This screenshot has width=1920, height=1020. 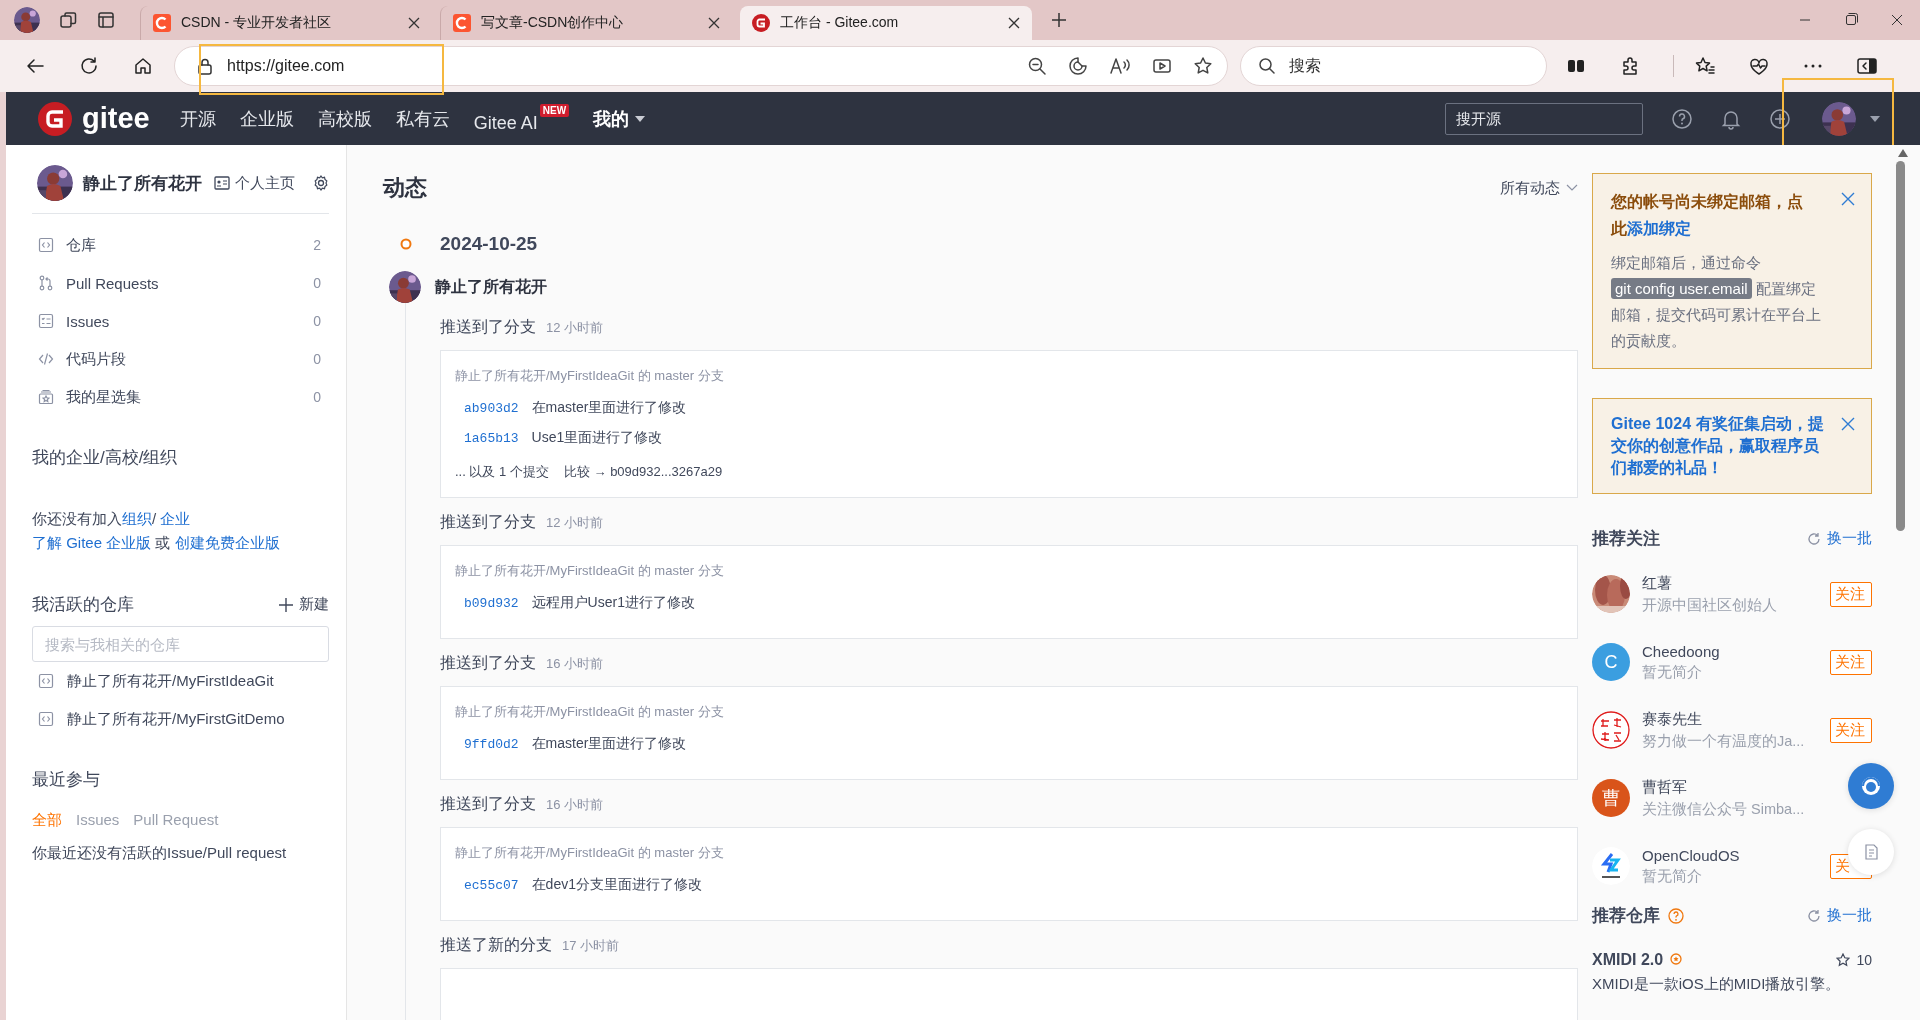 What do you see at coordinates (304, 604) in the screenshot?
I see `new-repo-link: 新建` at bounding box center [304, 604].